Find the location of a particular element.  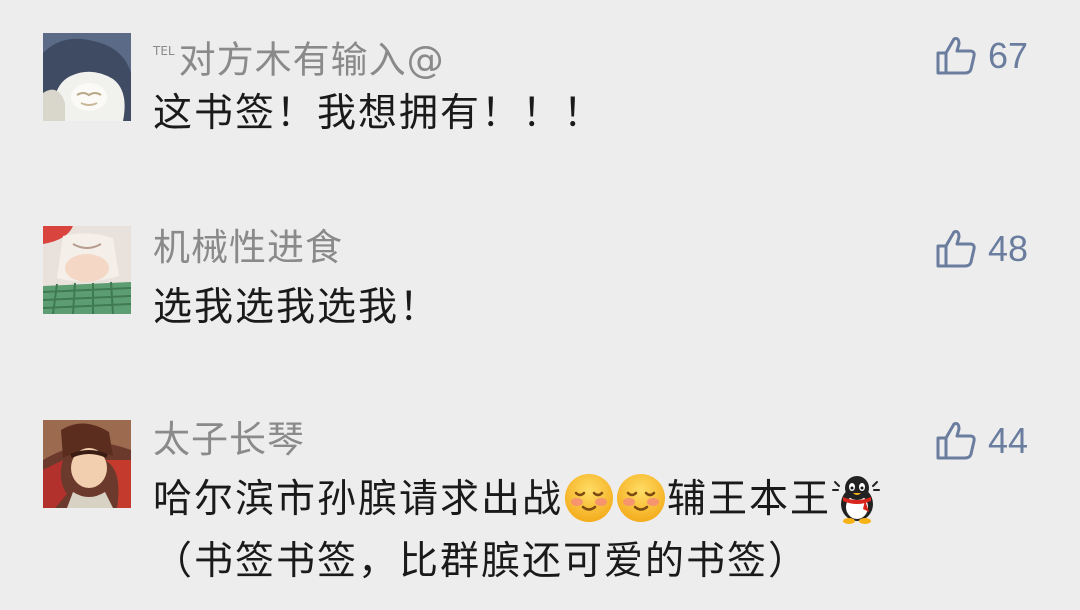

anime-warrior-avatar-icon is located at coordinates (87, 464).